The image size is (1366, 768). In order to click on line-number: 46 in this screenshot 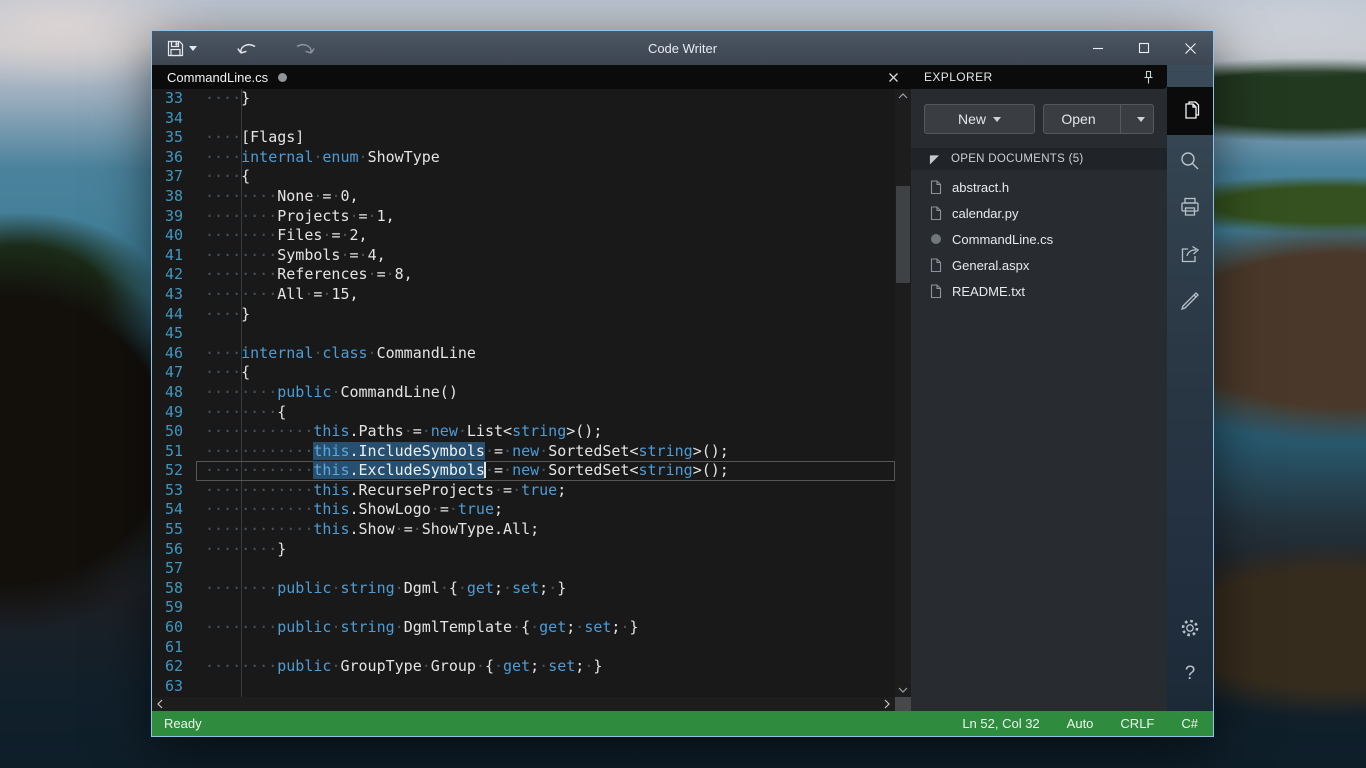, I will do `click(173, 352)`.